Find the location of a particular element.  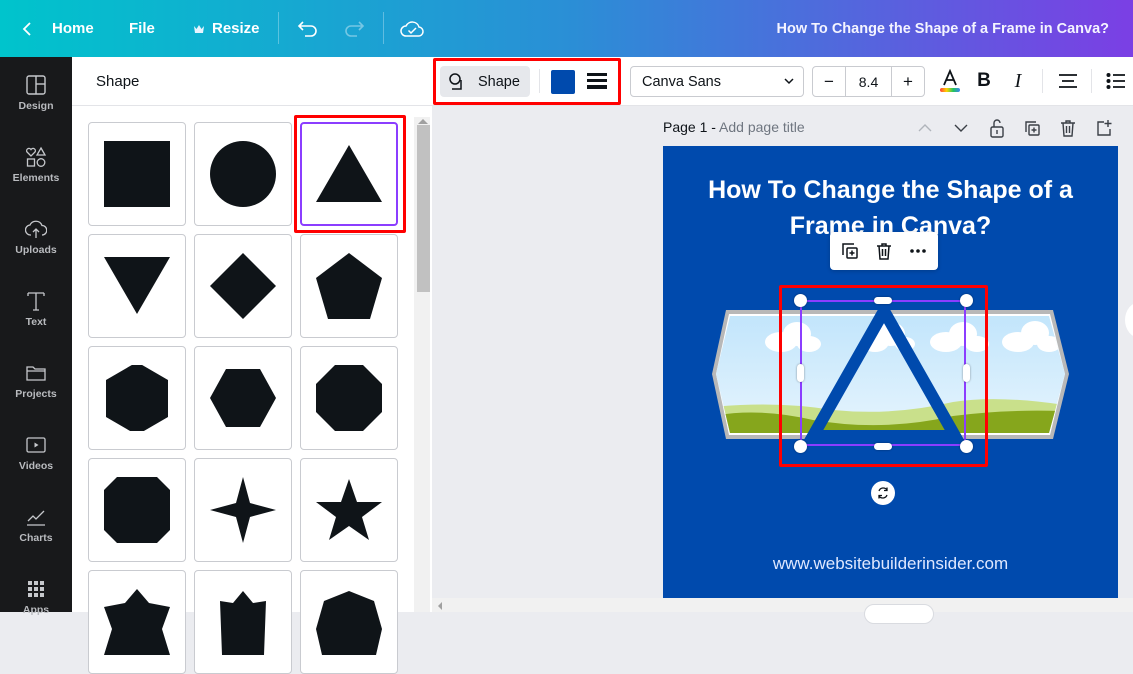

shape-tile-circle is located at coordinates (243, 174).